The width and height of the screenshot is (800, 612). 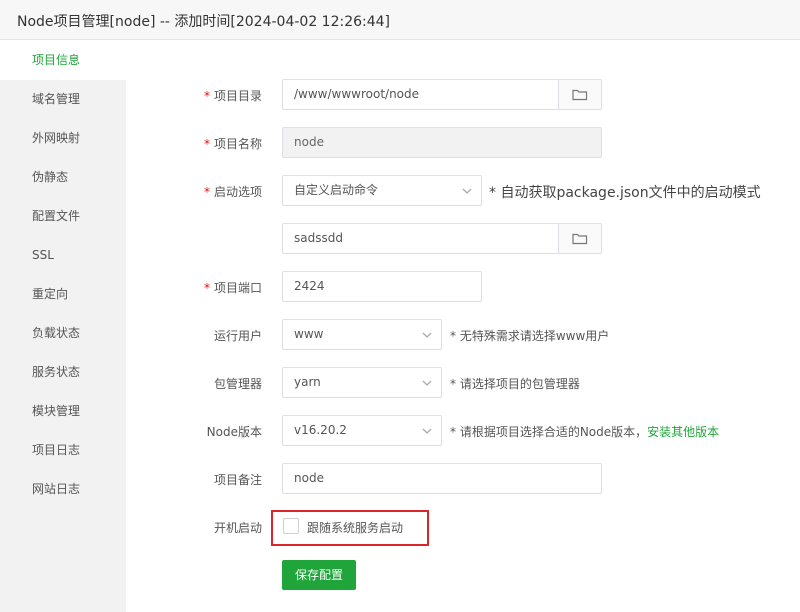 I want to click on sidebar-item-service-status: 服务状态, so click(x=63, y=372).